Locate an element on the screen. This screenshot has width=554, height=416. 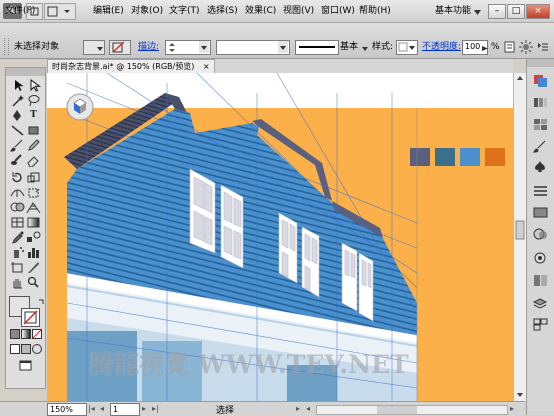
symbols-panel-icon is located at coordinates (540, 166).